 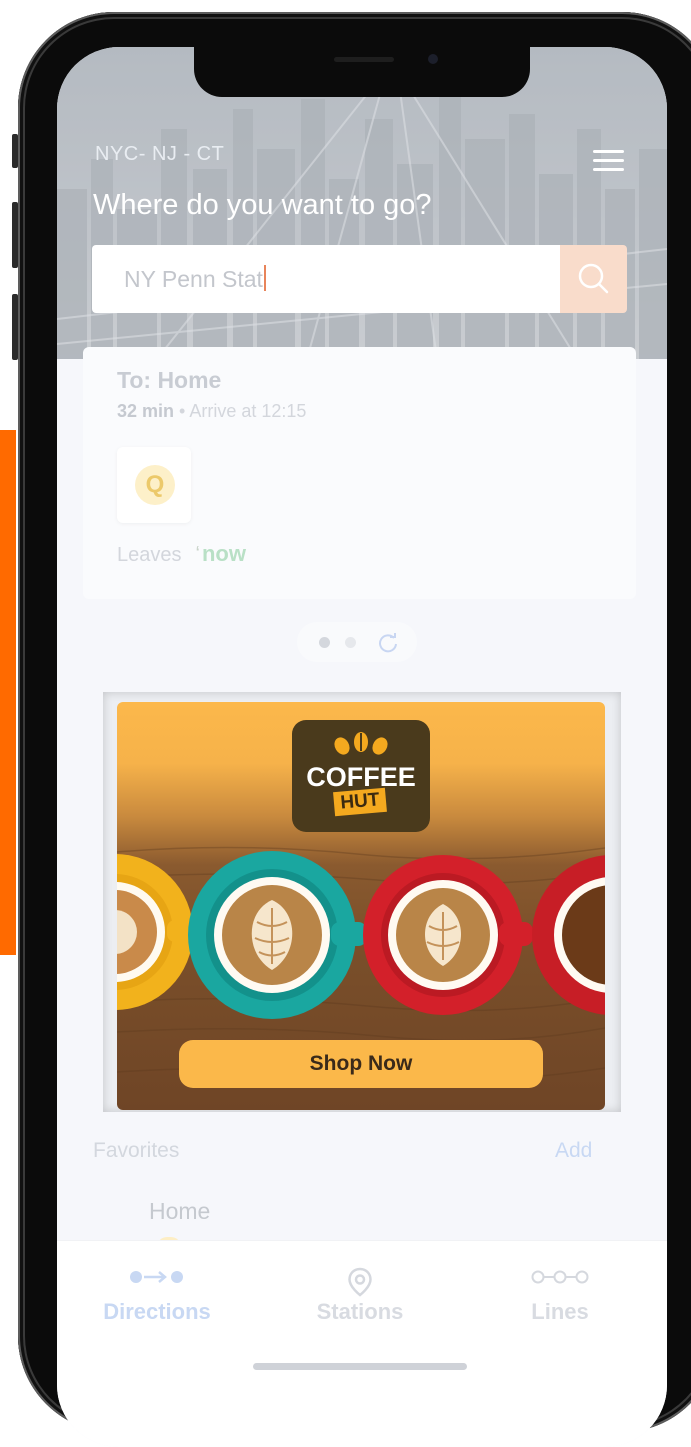 What do you see at coordinates (364, 59) in the screenshot?
I see `speaker` at bounding box center [364, 59].